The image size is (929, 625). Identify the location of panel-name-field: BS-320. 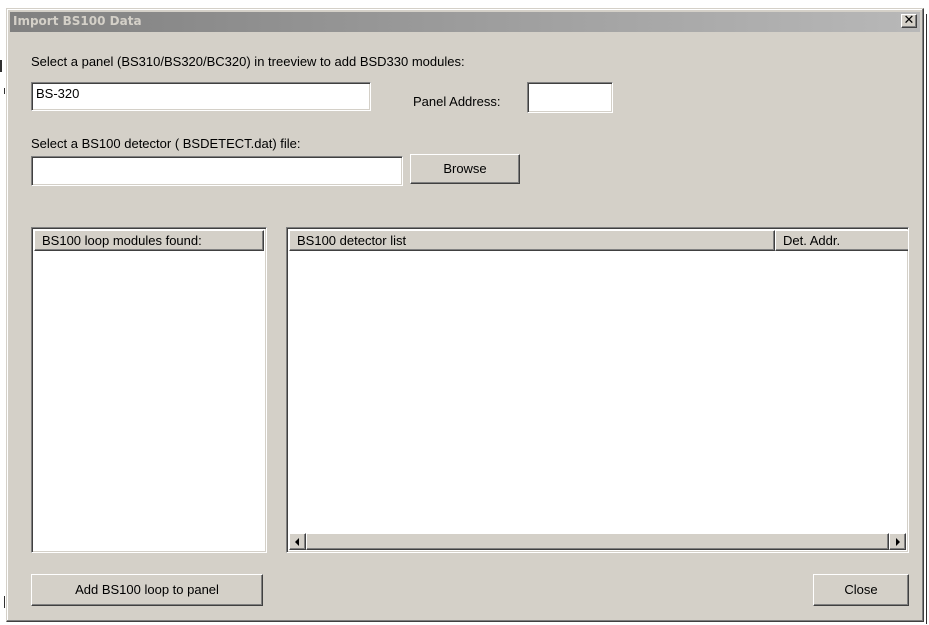
(201, 96).